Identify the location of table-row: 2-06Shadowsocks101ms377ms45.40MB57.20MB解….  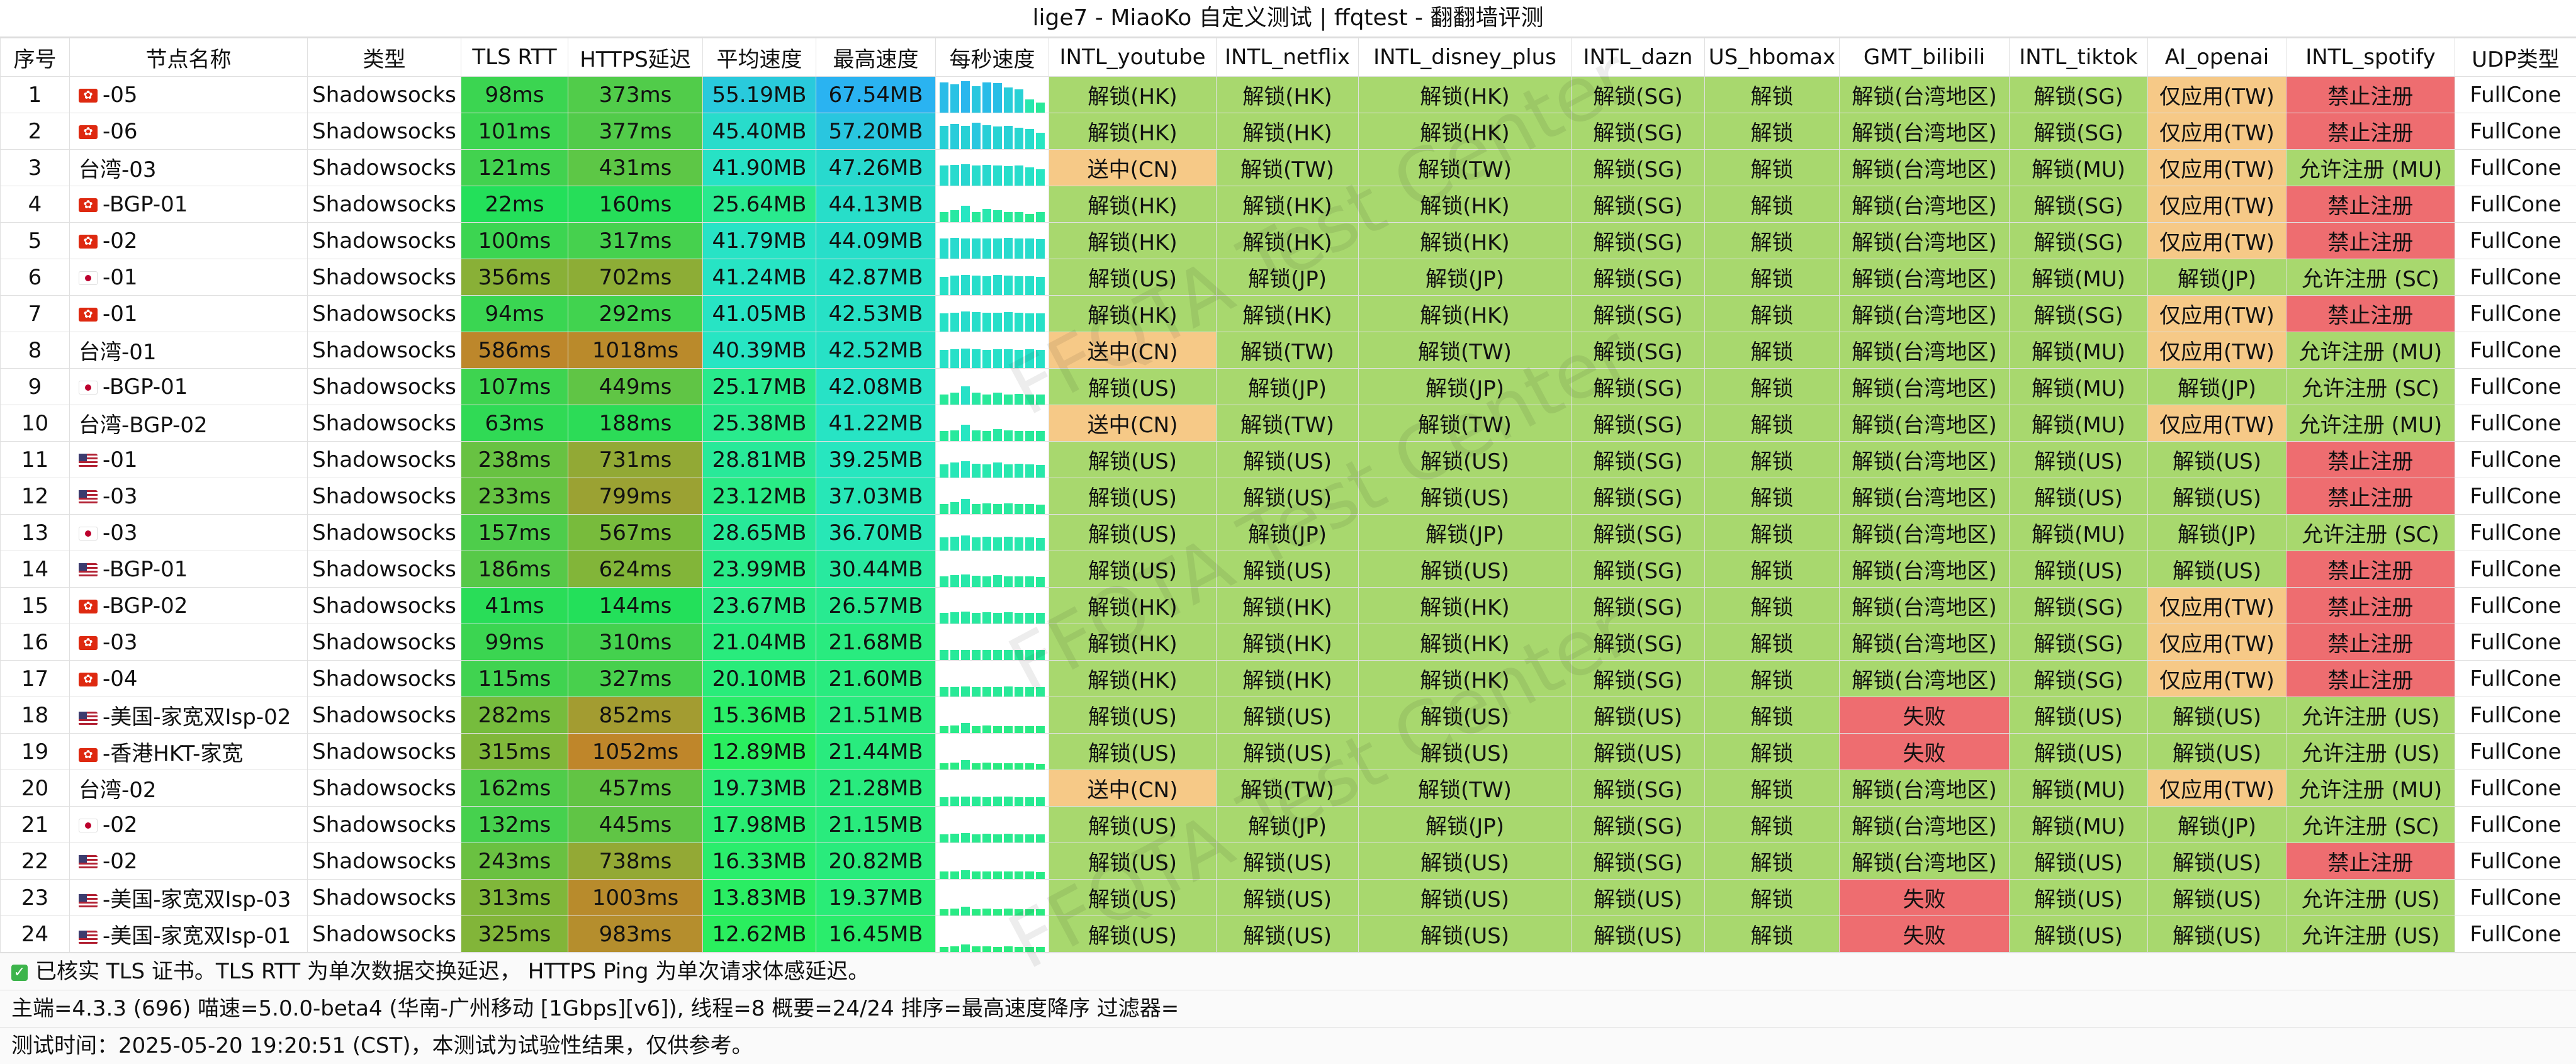
(1288, 131).